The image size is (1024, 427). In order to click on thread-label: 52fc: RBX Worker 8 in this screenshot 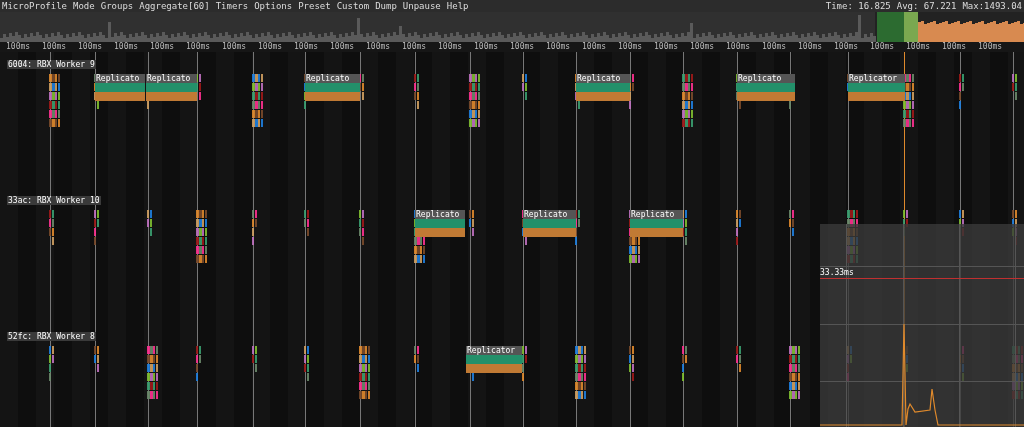, I will do `click(51, 336)`.